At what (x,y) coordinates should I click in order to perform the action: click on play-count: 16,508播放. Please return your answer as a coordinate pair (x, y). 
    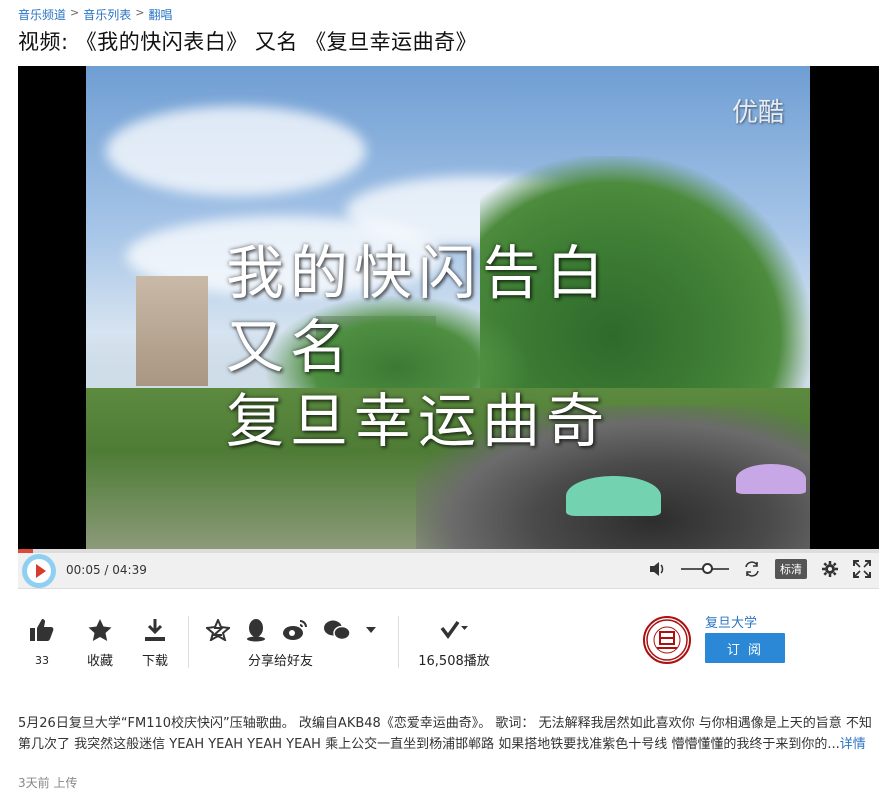
    Looking at the image, I should click on (454, 642).